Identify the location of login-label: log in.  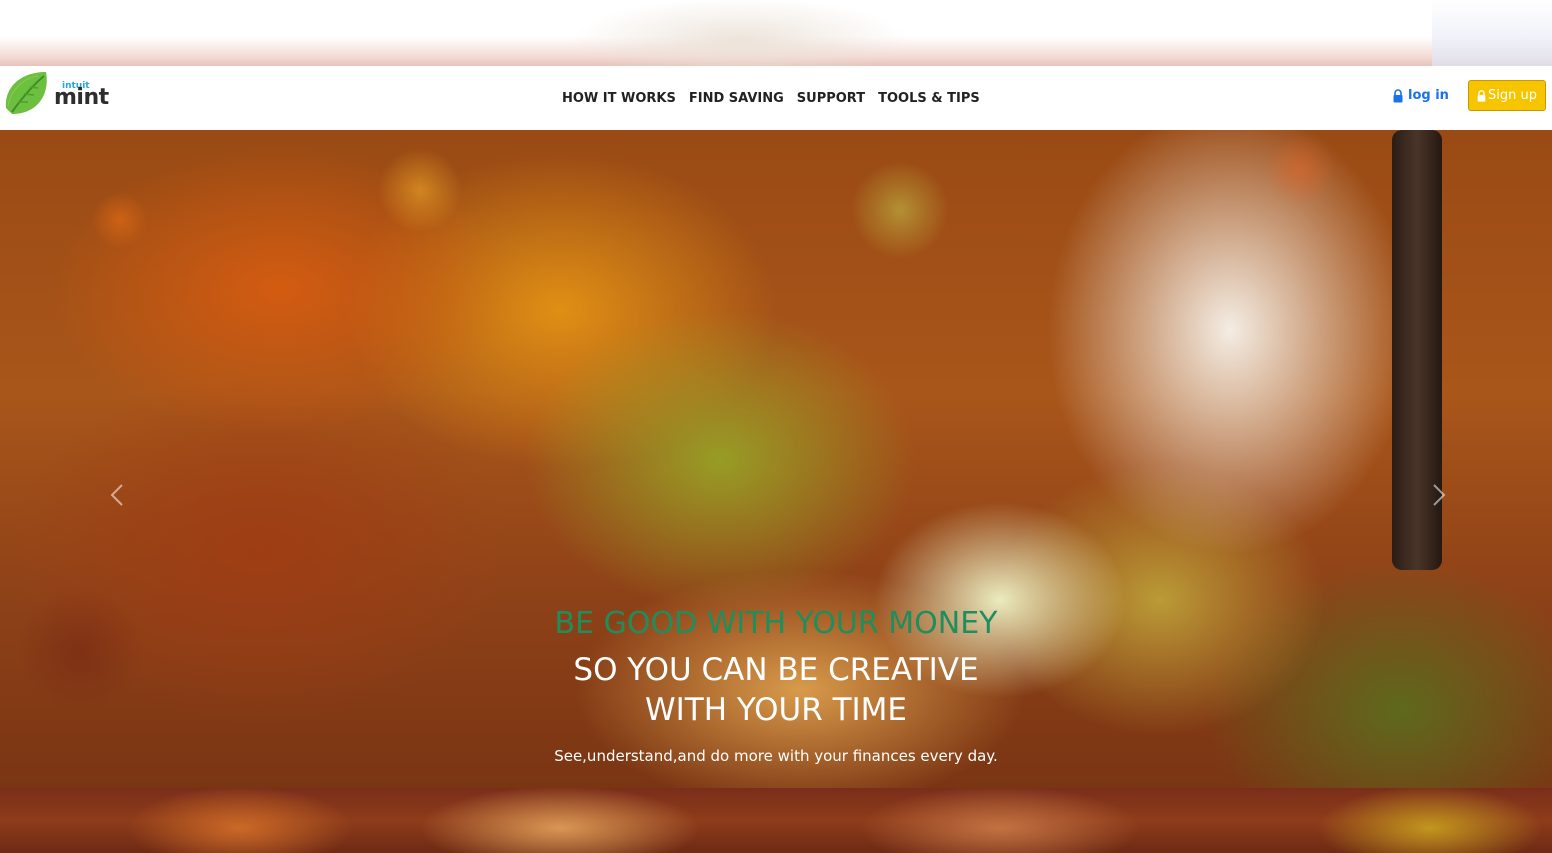
(1428, 95).